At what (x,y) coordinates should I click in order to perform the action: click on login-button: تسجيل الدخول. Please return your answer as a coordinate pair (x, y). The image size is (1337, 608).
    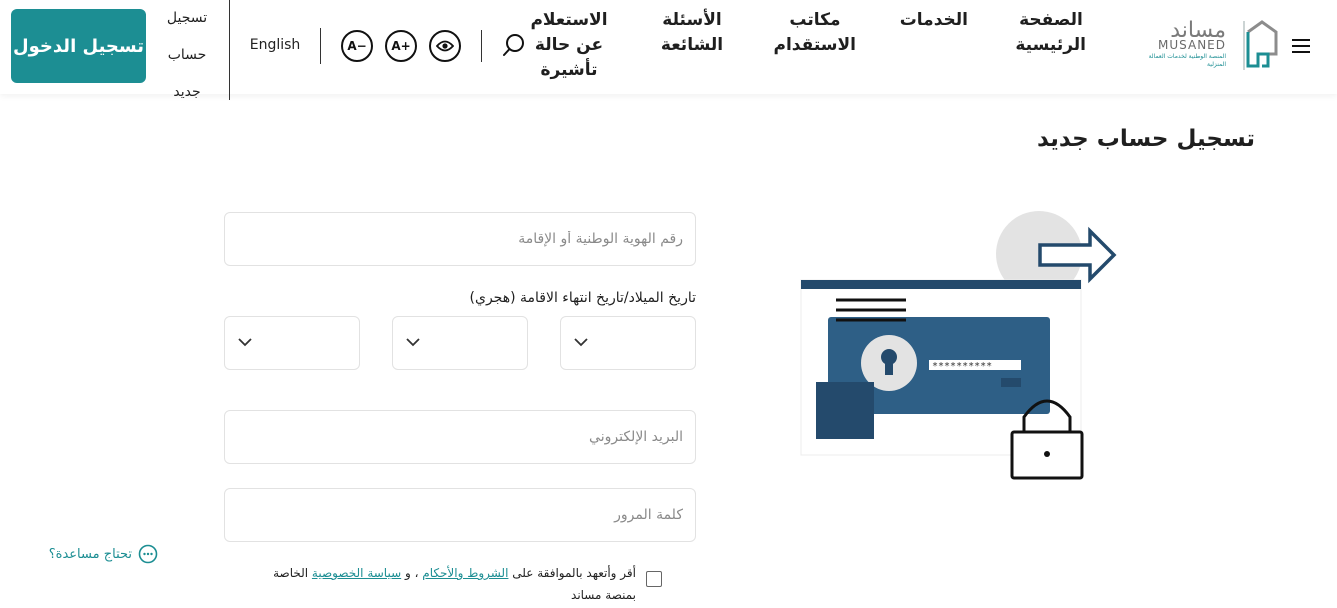
    Looking at the image, I should click on (78, 46).